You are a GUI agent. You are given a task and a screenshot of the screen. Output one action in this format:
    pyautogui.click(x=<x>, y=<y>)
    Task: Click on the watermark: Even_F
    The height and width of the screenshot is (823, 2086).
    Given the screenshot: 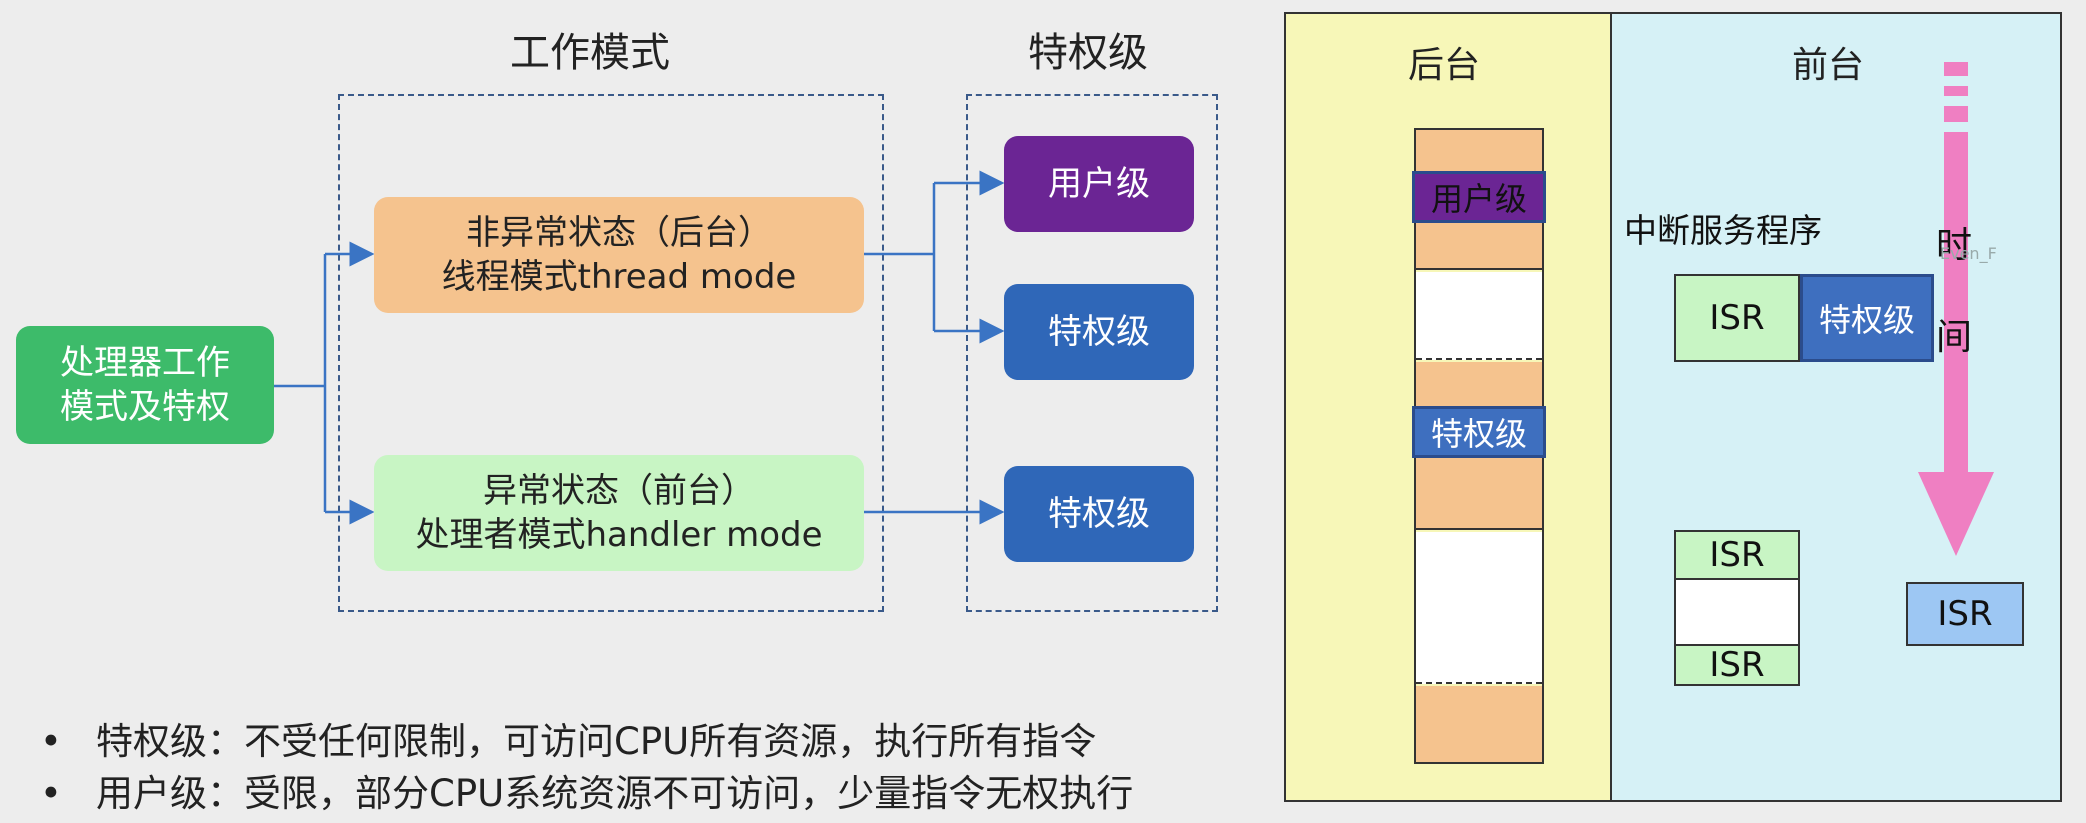 What is the action you would take?
    pyautogui.click(x=1968, y=253)
    